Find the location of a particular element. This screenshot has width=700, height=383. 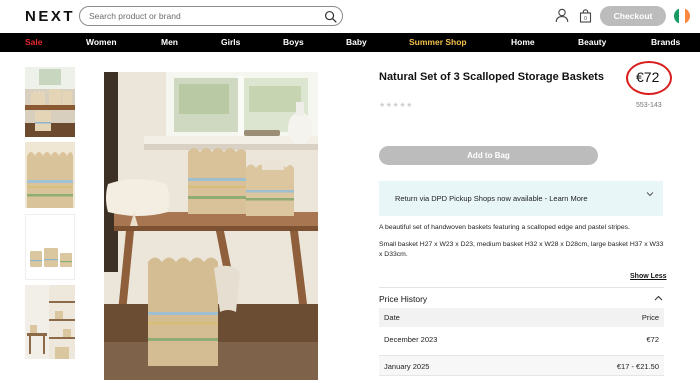

nav-item-beauty: Beauty is located at coordinates (592, 42).